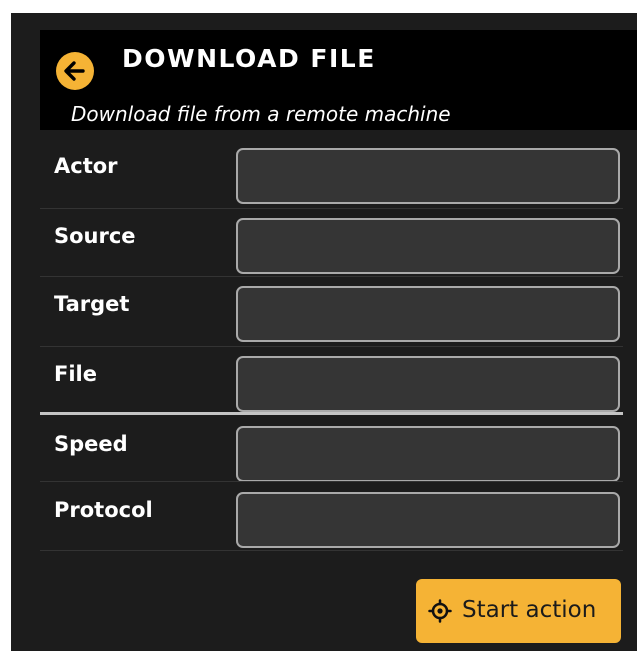 The height and width of the screenshot is (651, 637). I want to click on protocol-label: Protocol, so click(103, 510).